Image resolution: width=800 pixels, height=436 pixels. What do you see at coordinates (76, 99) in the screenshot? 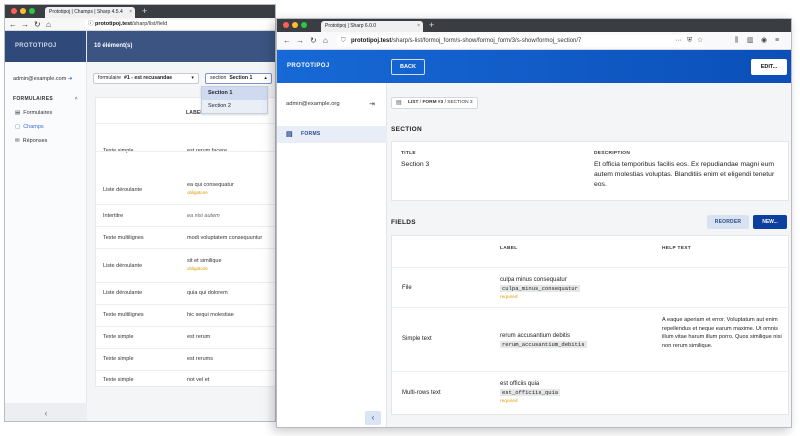
I see `chevron-up-icon: ˄` at bounding box center [76, 99].